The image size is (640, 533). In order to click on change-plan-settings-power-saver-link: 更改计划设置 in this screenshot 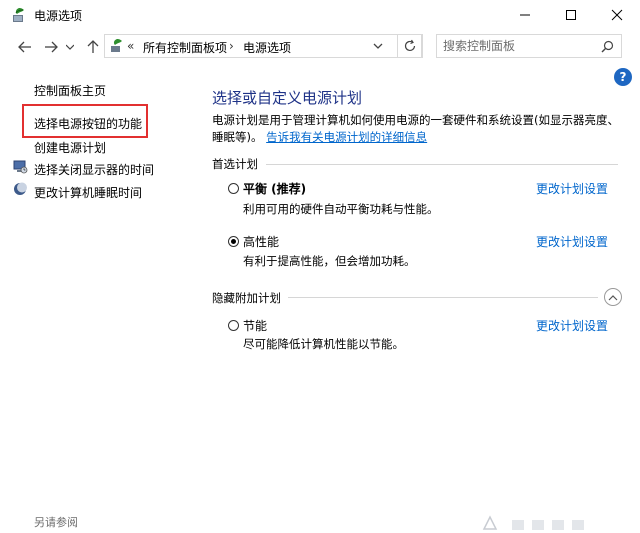, I will do `click(572, 325)`.